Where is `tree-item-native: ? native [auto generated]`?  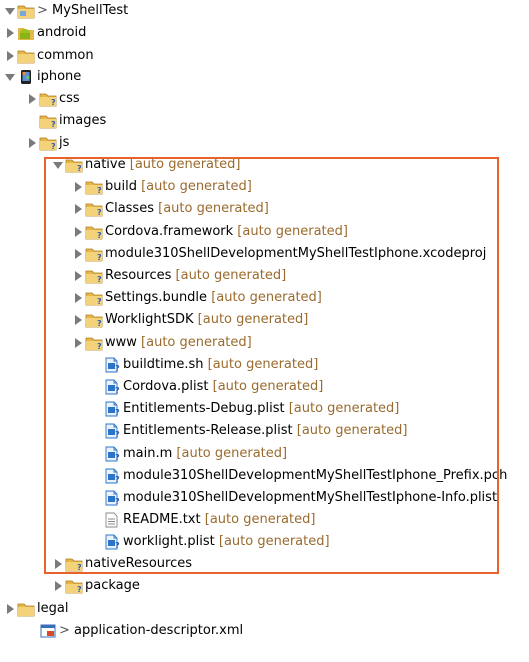
tree-item-native: ? native [auto generated] is located at coordinates (238, 165).